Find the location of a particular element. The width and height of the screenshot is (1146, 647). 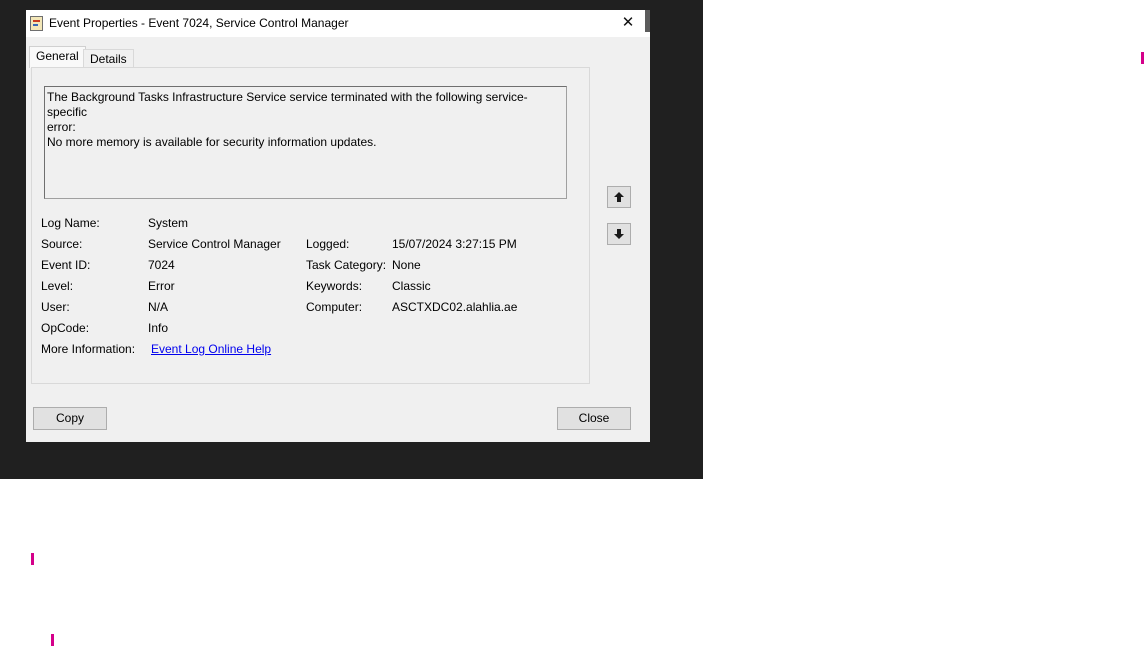

tab-details: Details is located at coordinates (108, 59).